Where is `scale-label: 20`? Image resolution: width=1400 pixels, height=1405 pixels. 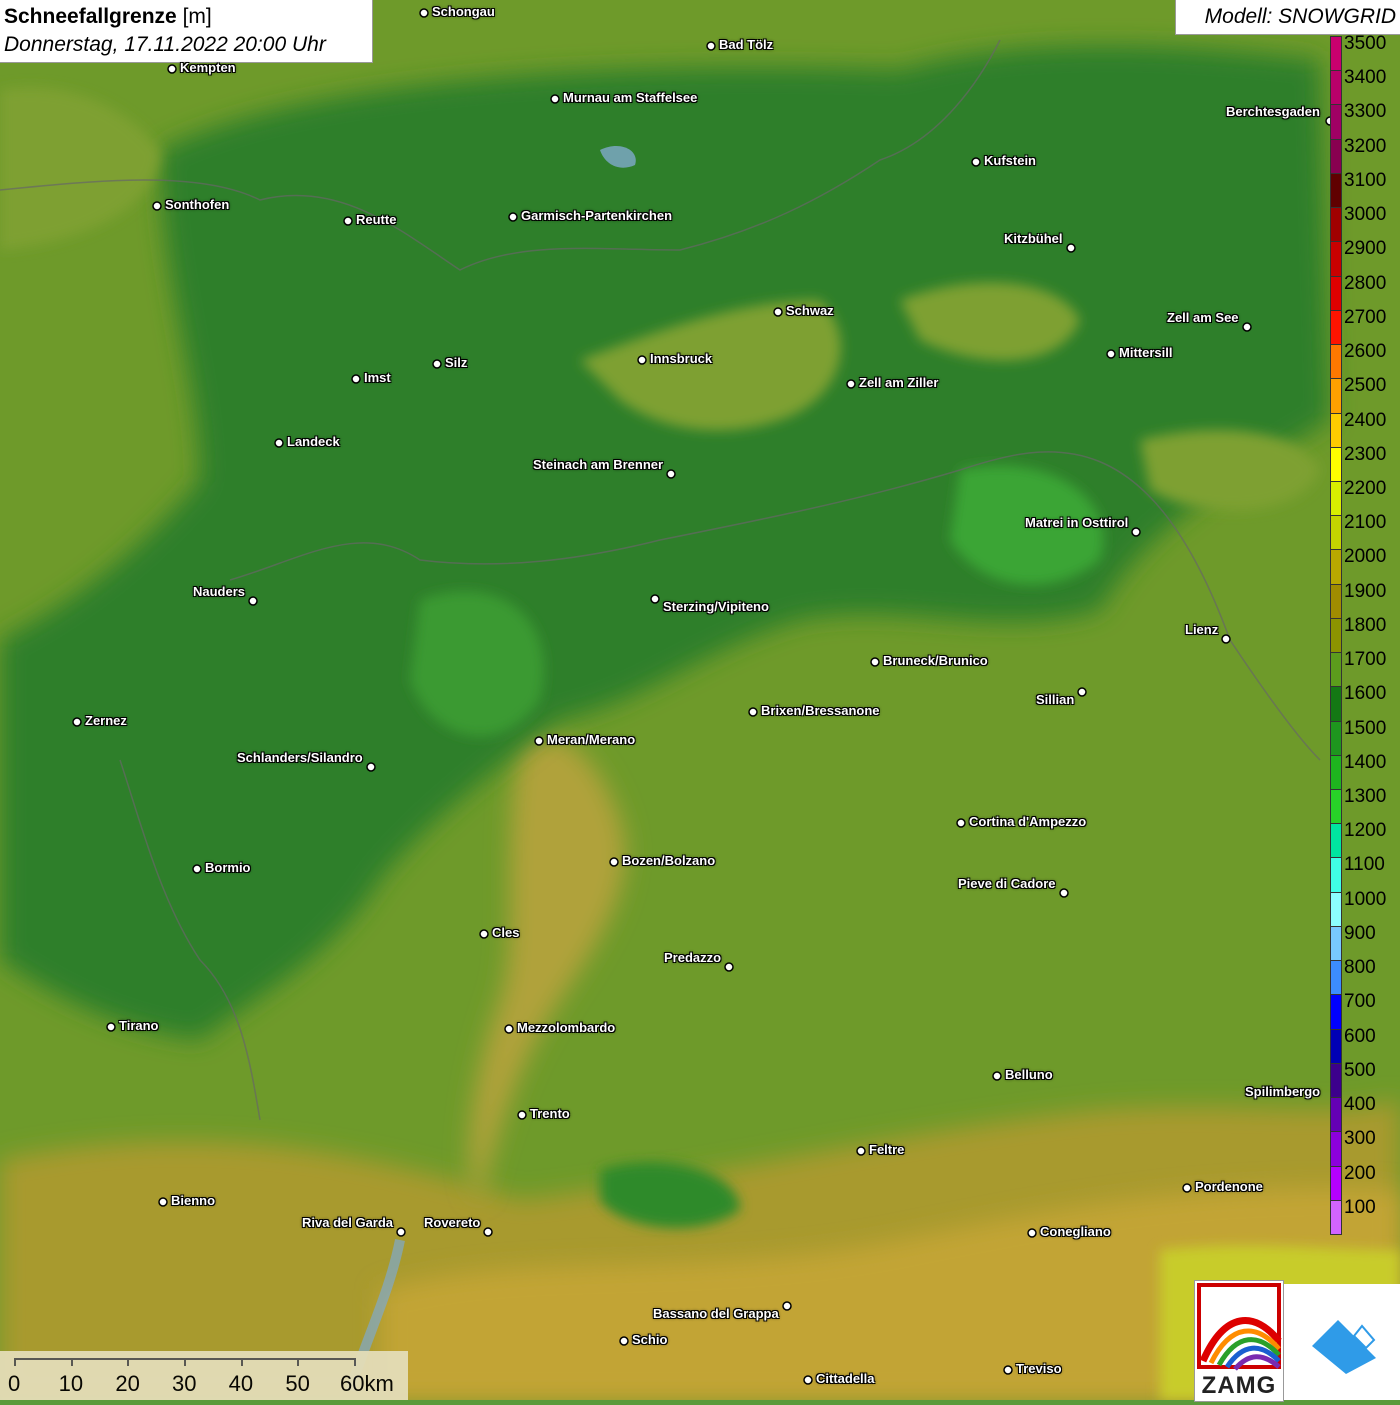
scale-label: 20 is located at coordinates (127, 1383).